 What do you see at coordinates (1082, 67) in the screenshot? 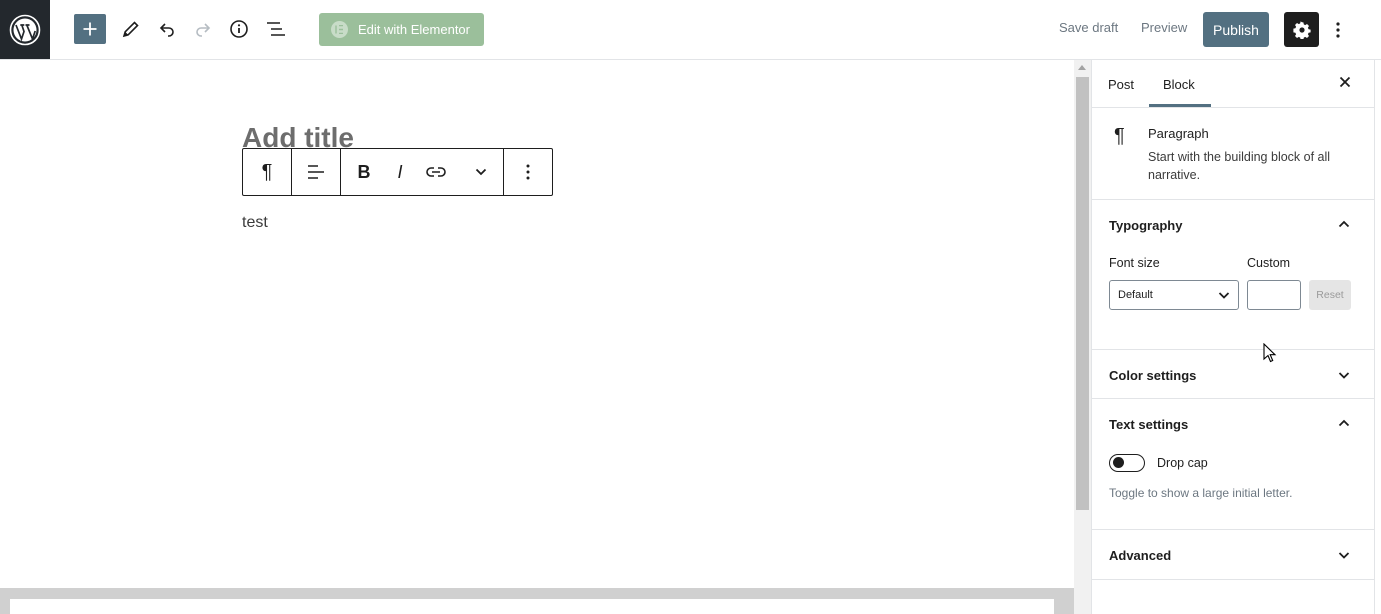
I see `scroll-up-arrow-icon` at bounding box center [1082, 67].